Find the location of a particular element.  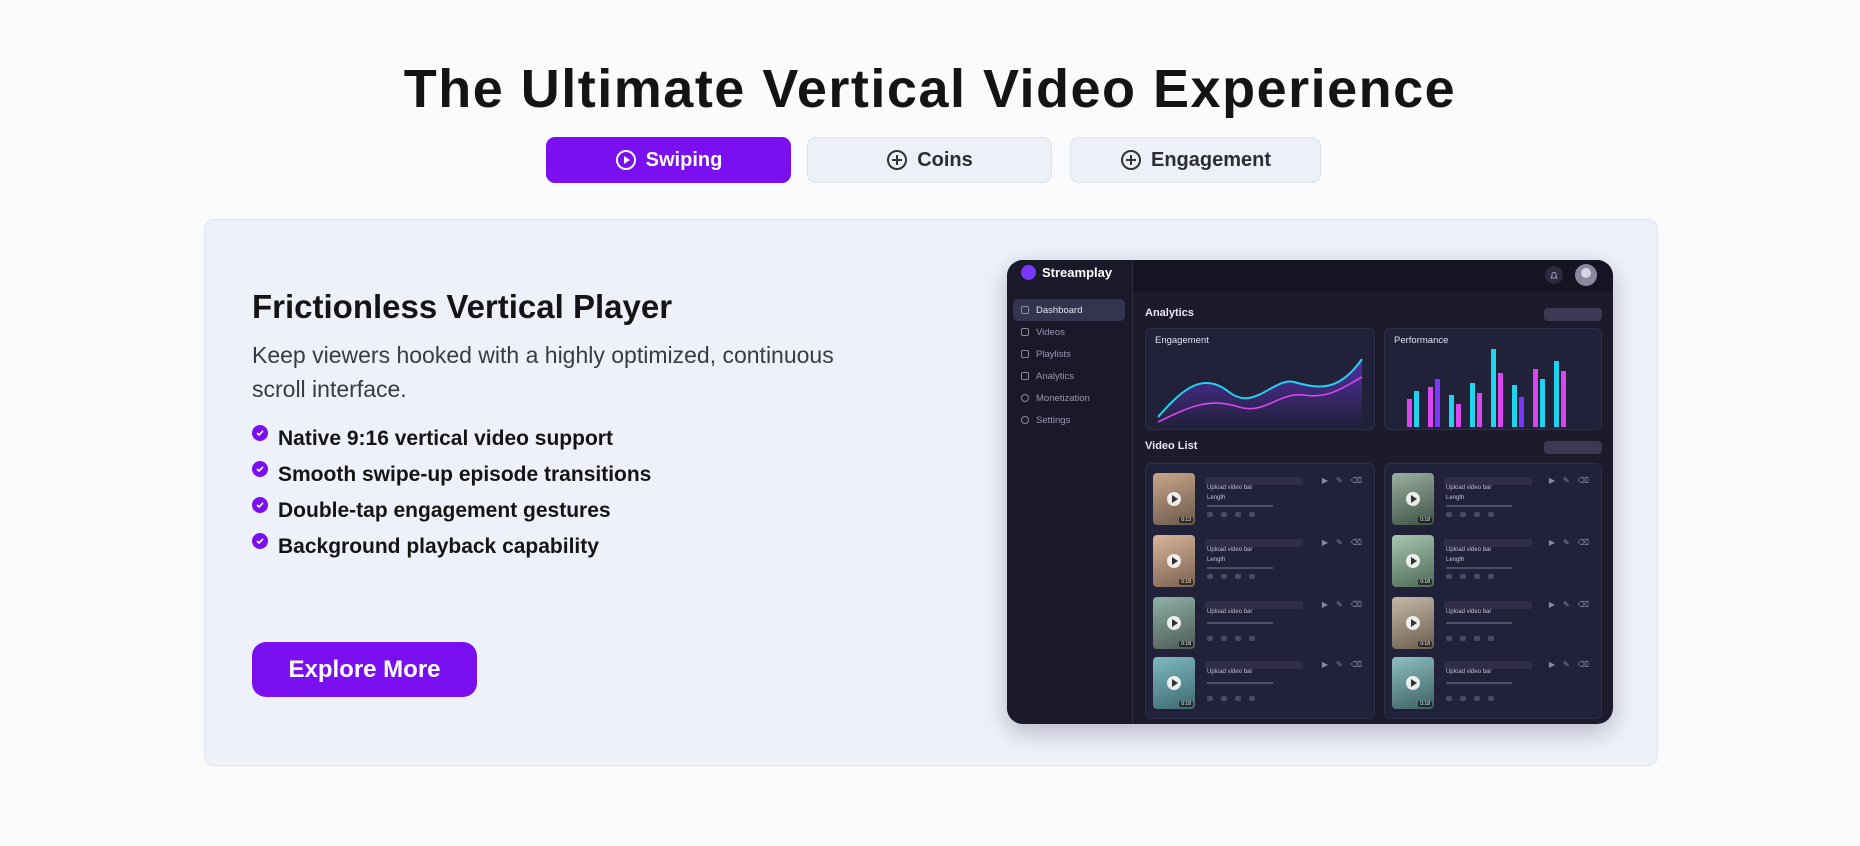

nav-item-dashboard: Dashboard is located at coordinates (1069, 310).